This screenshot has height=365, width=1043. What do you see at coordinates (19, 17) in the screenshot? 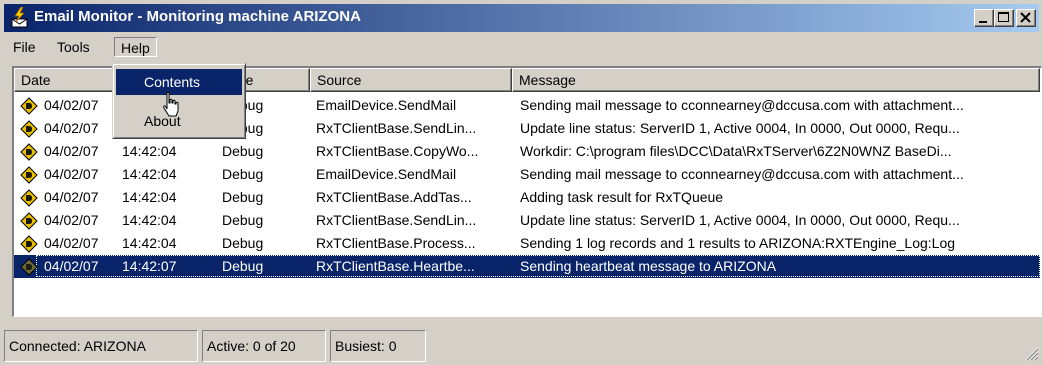
I see `lightning-envelope-icon` at bounding box center [19, 17].